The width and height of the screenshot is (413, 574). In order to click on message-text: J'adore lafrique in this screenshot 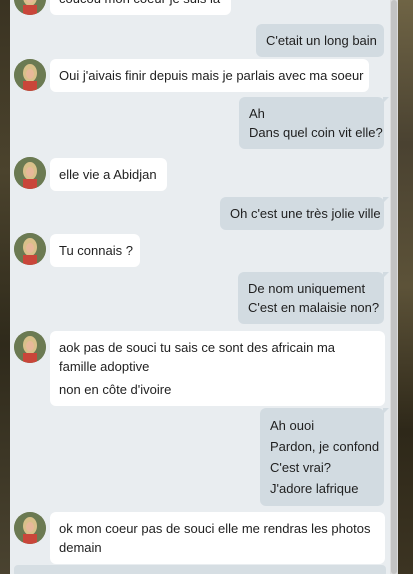, I will do `click(314, 488)`.